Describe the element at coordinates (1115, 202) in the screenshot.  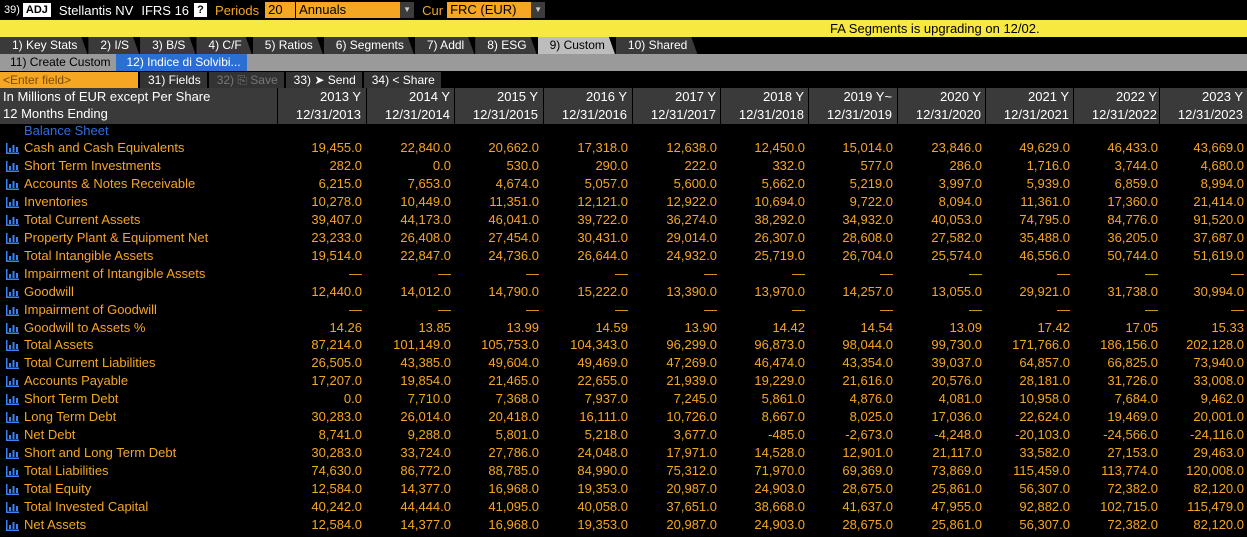
I see `table-cell: 17,360.0` at that location.